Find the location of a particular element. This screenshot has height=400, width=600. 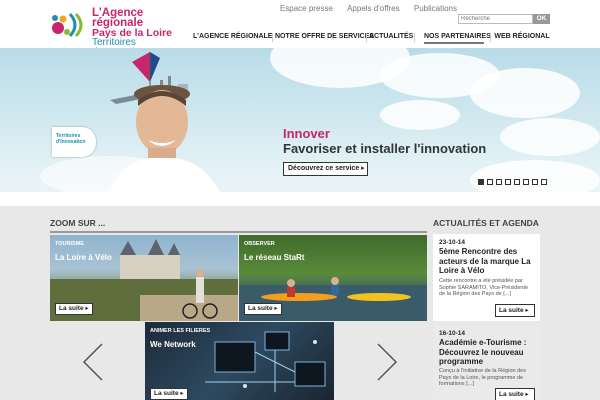

tile-title: Le réseau StaRt is located at coordinates (274, 257).